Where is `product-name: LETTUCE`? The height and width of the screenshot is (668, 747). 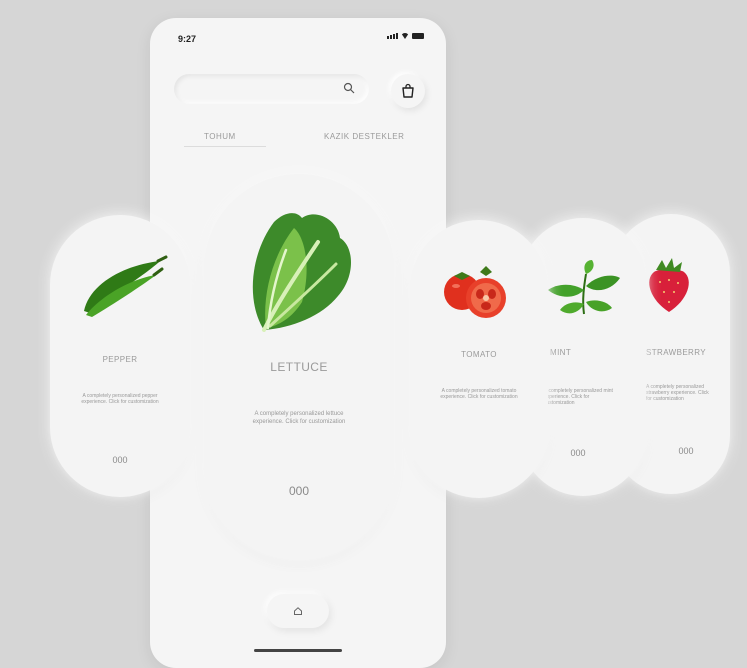 product-name: LETTUCE is located at coordinates (299, 367).